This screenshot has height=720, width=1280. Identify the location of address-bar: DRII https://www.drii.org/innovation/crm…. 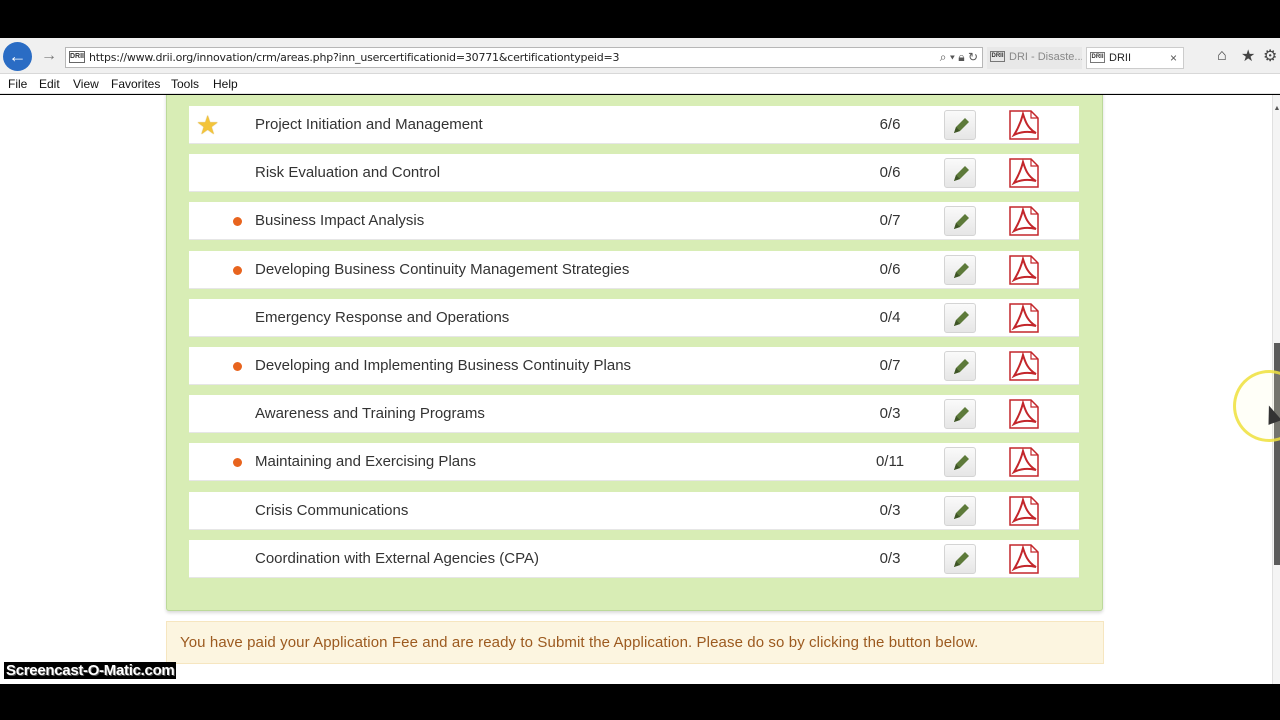
(524, 57).